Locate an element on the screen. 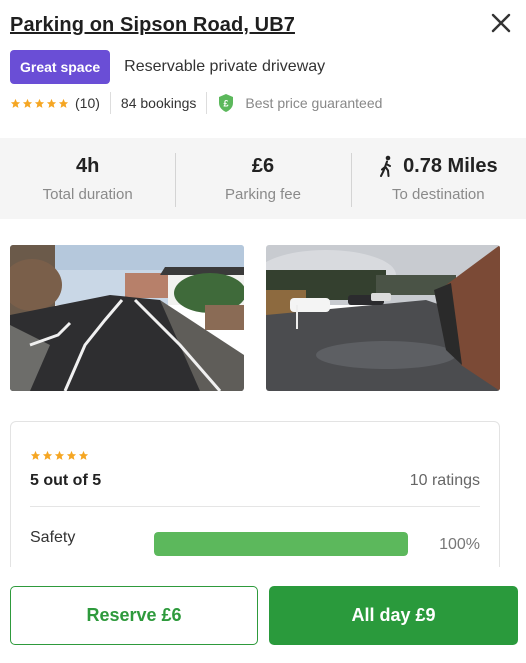  space-type: Reservable private driveway is located at coordinates (225, 66).